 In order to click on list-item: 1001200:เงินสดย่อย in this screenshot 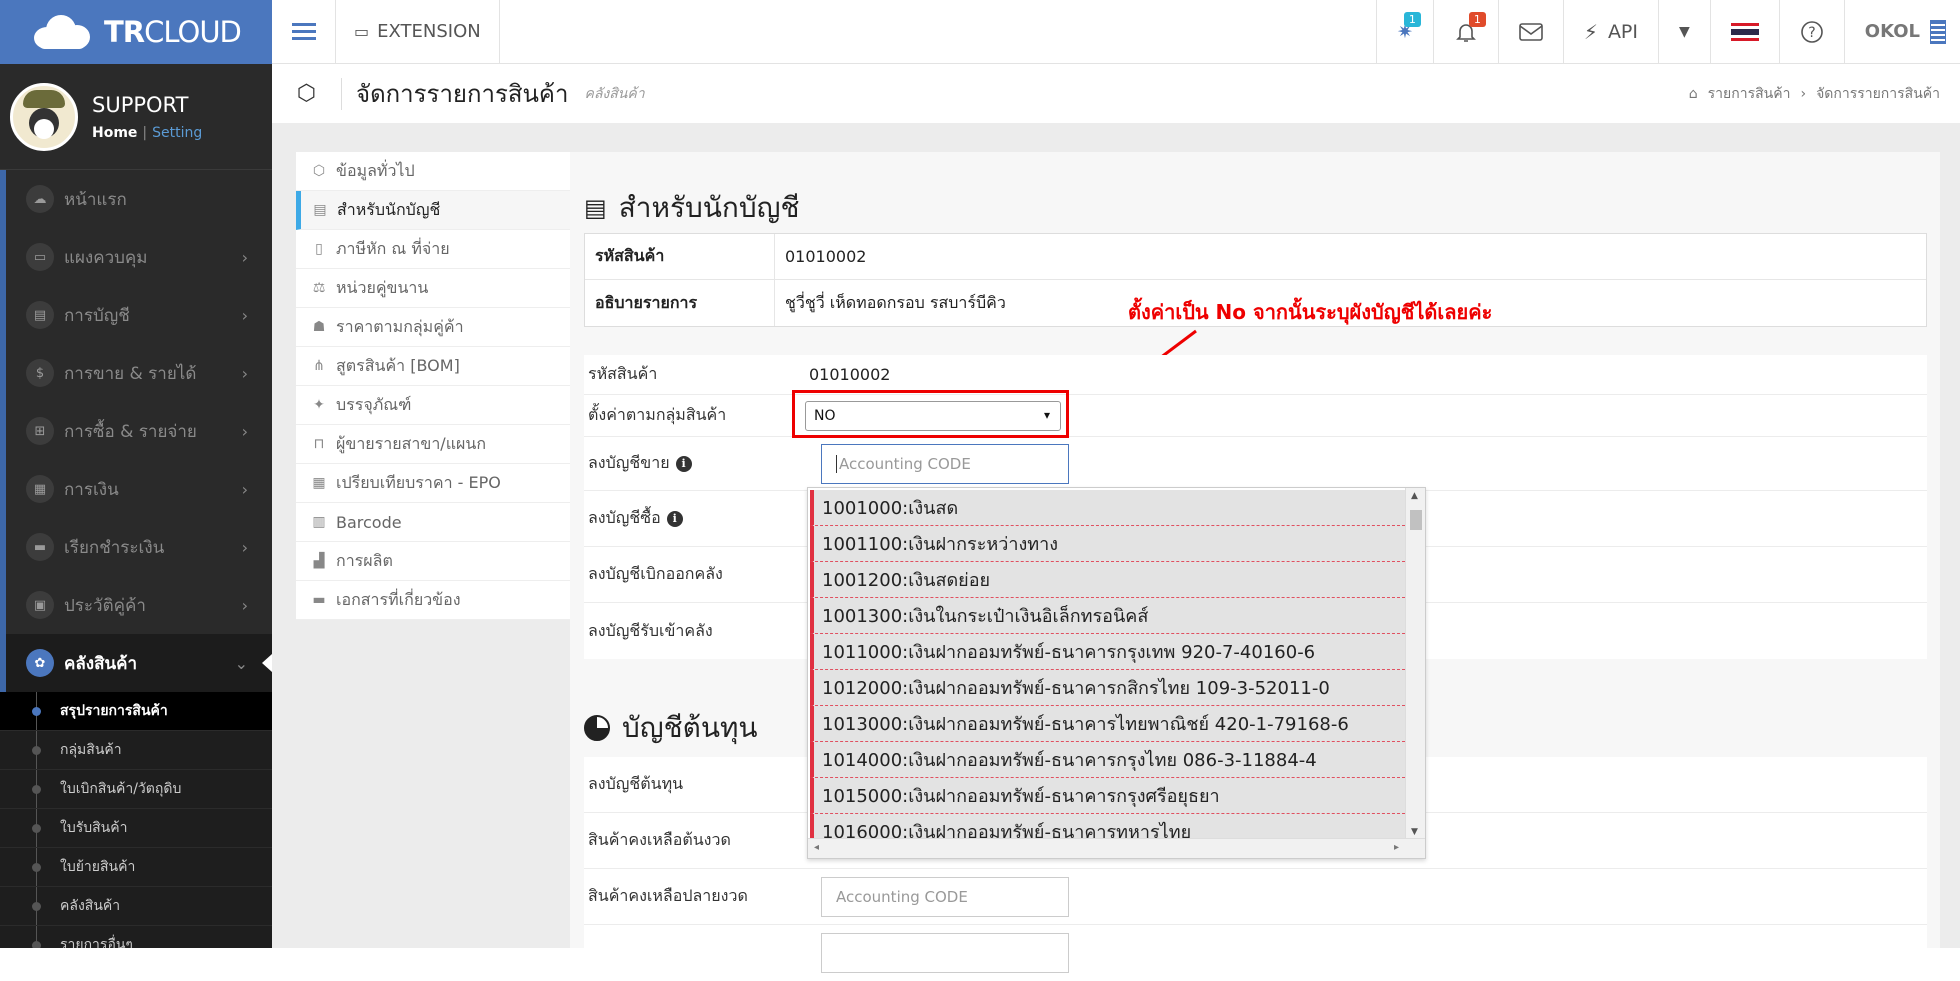, I will do `click(1107, 580)`.